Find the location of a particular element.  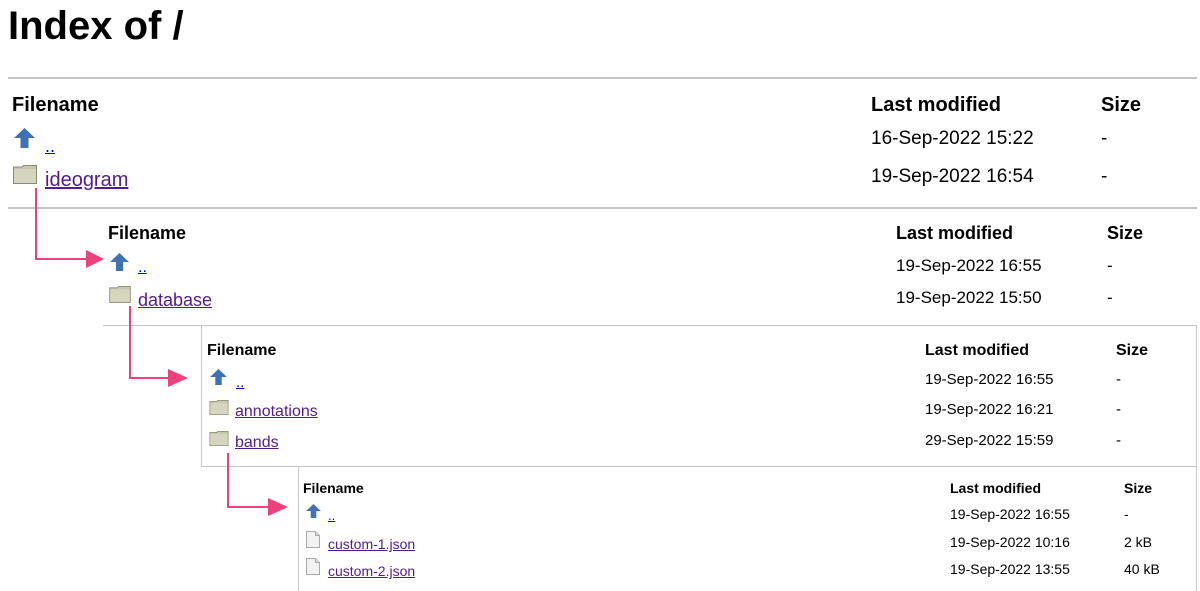

last-modified-value: 19-Sep-2022 15:50 is located at coordinates (969, 297).